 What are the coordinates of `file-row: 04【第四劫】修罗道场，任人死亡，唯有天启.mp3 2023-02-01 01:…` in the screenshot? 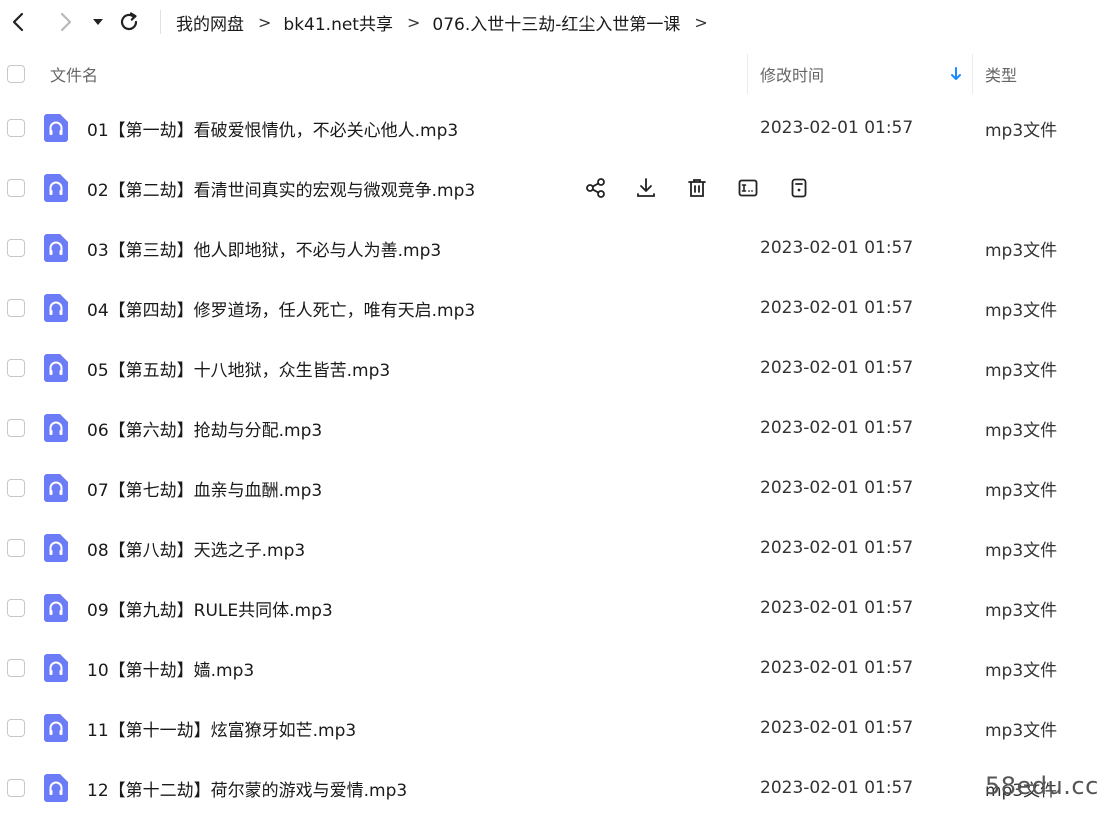 It's located at (556, 308).